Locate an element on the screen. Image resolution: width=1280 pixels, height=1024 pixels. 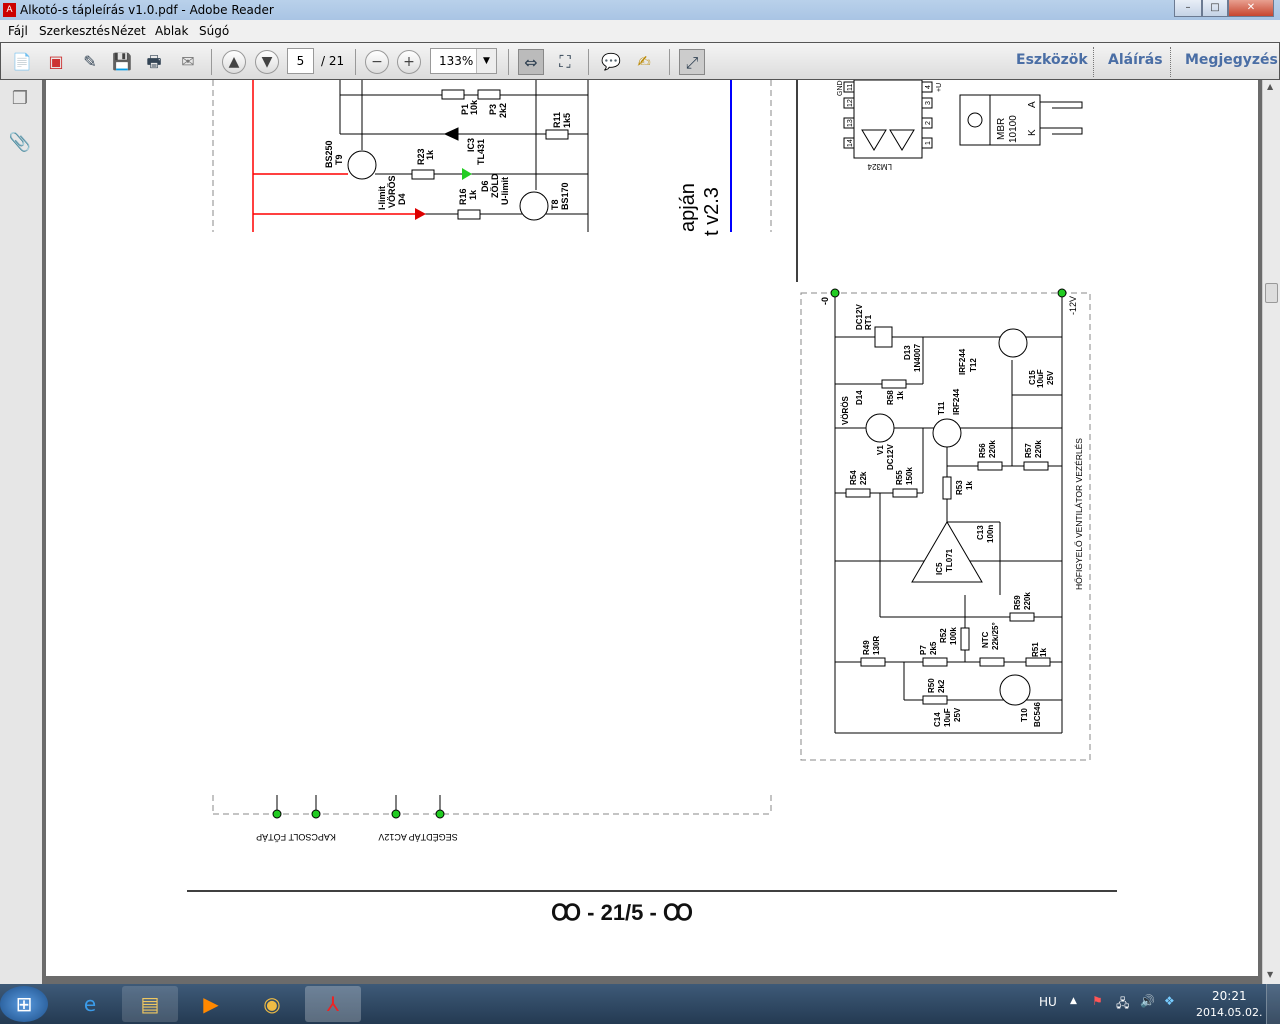
highlight-icon: ✍ is located at coordinates (644, 62).